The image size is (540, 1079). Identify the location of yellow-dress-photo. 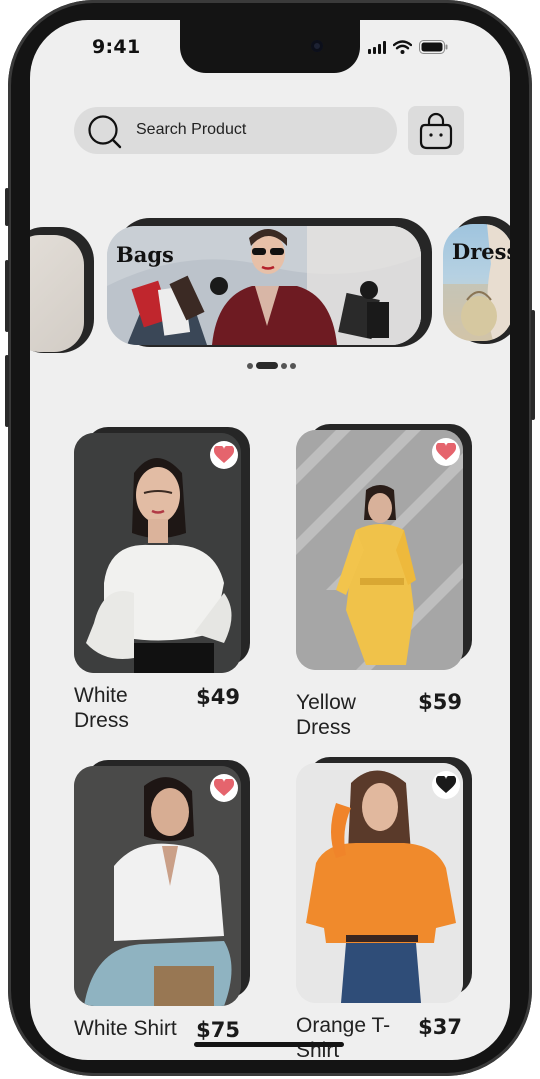
(379, 550).